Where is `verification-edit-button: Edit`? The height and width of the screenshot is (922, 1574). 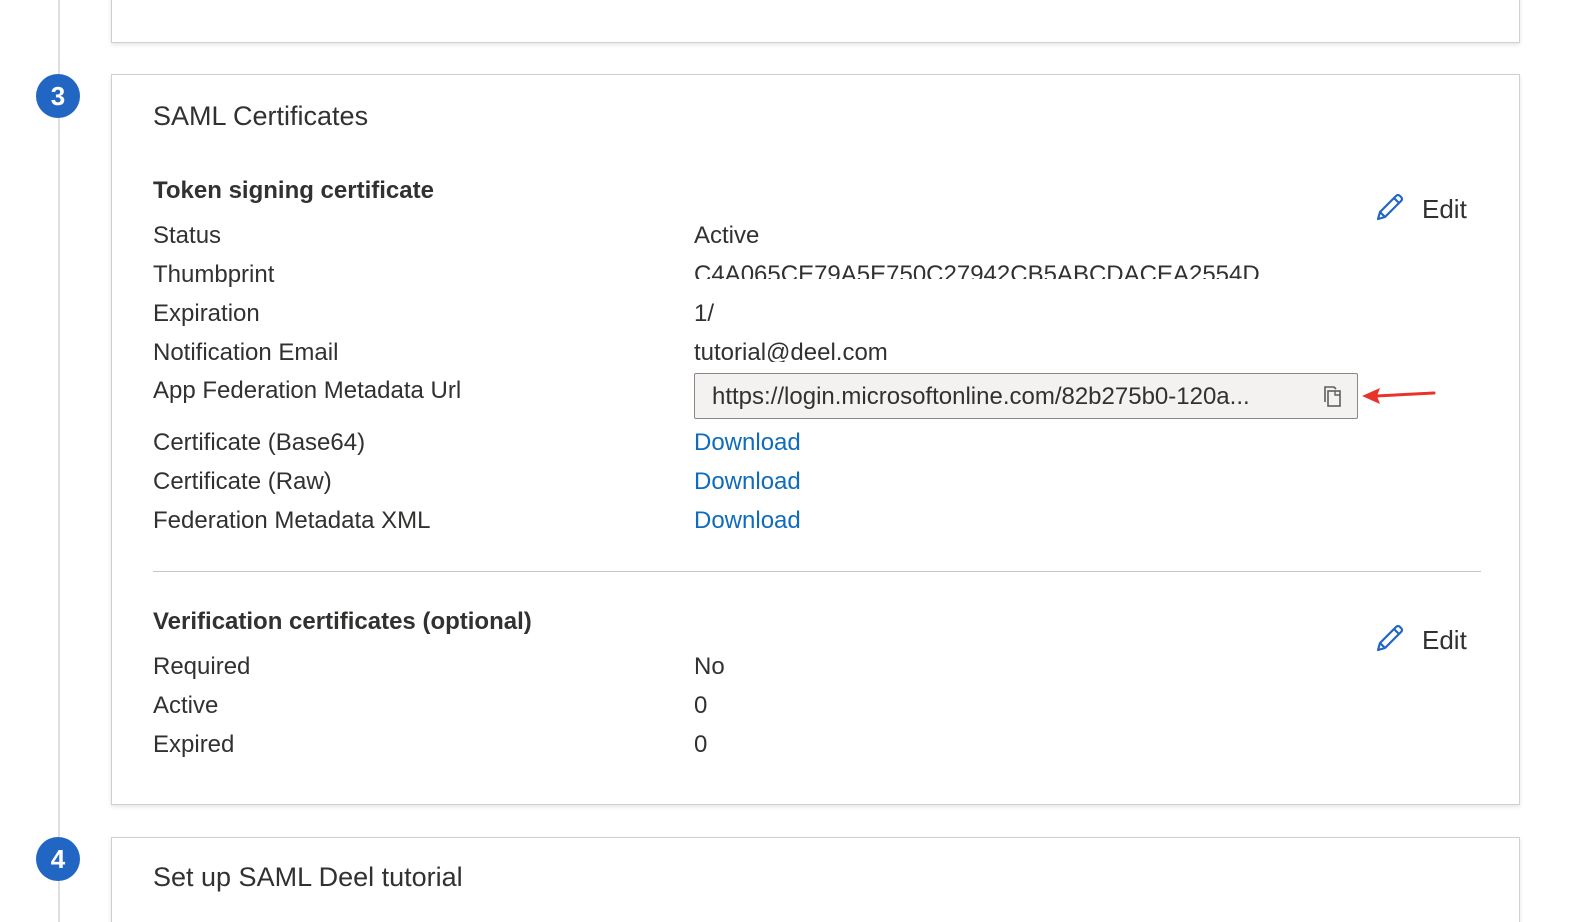 verification-edit-button: Edit is located at coordinates (1427, 640).